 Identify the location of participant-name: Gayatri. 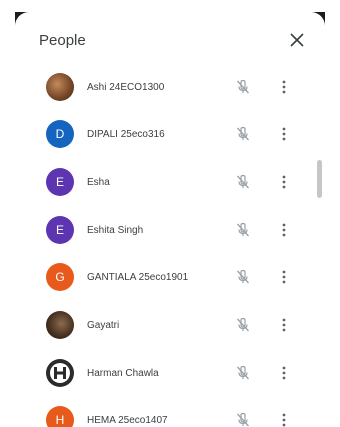
(103, 325).